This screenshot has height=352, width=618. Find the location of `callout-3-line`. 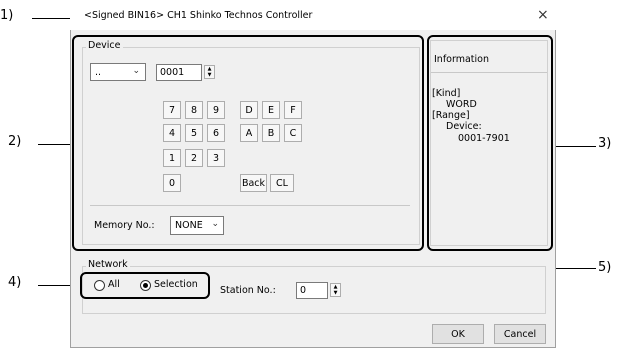

callout-3-line is located at coordinates (575, 147).